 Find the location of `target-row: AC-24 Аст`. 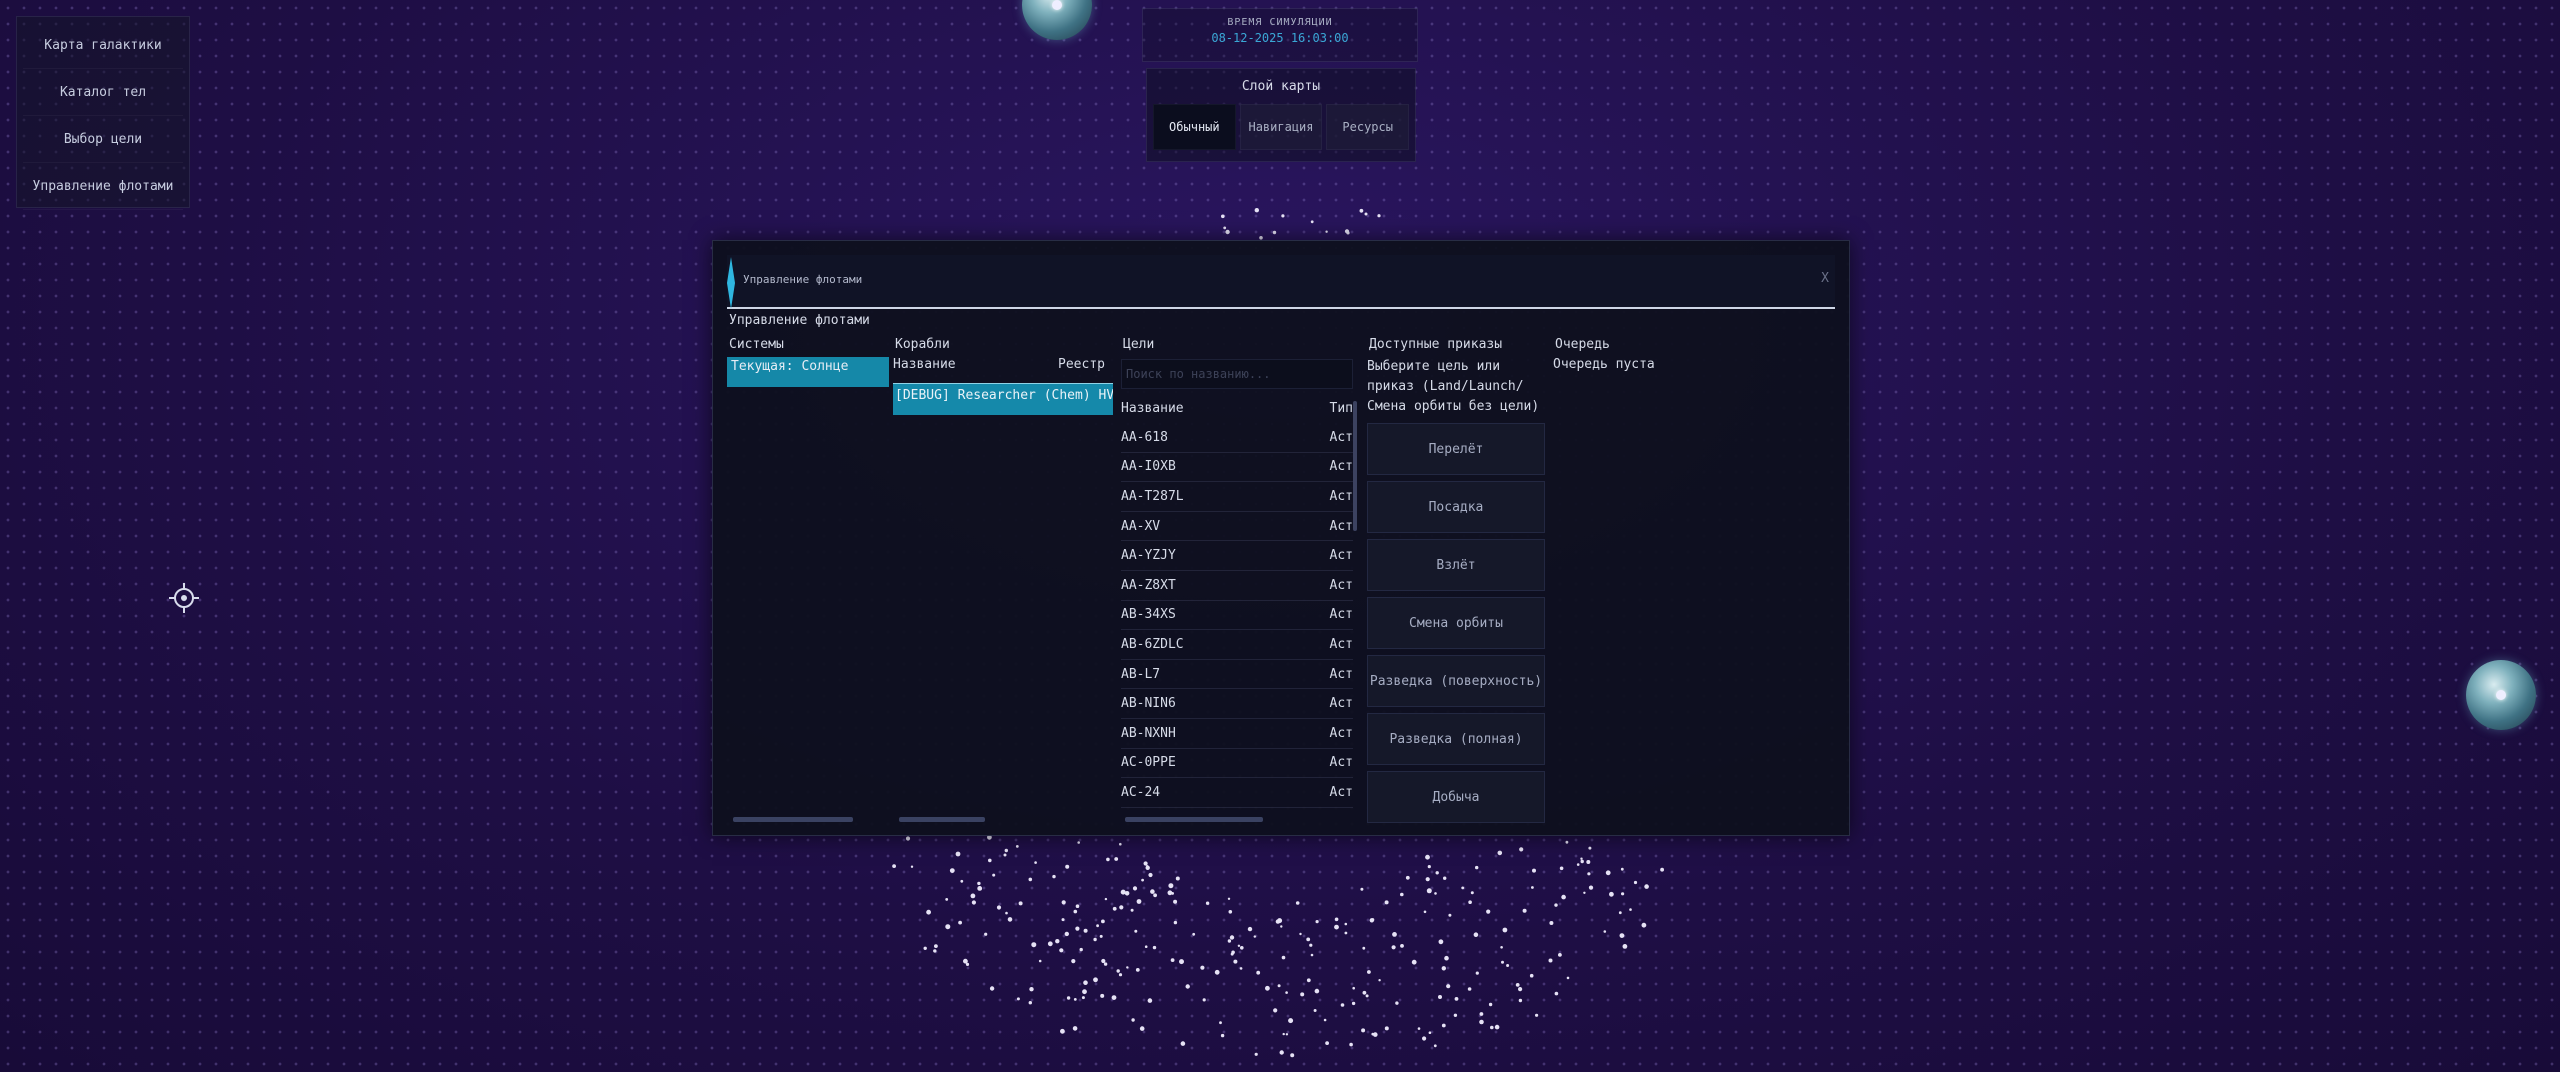

target-row: AC-24 Аст is located at coordinates (1237, 793).